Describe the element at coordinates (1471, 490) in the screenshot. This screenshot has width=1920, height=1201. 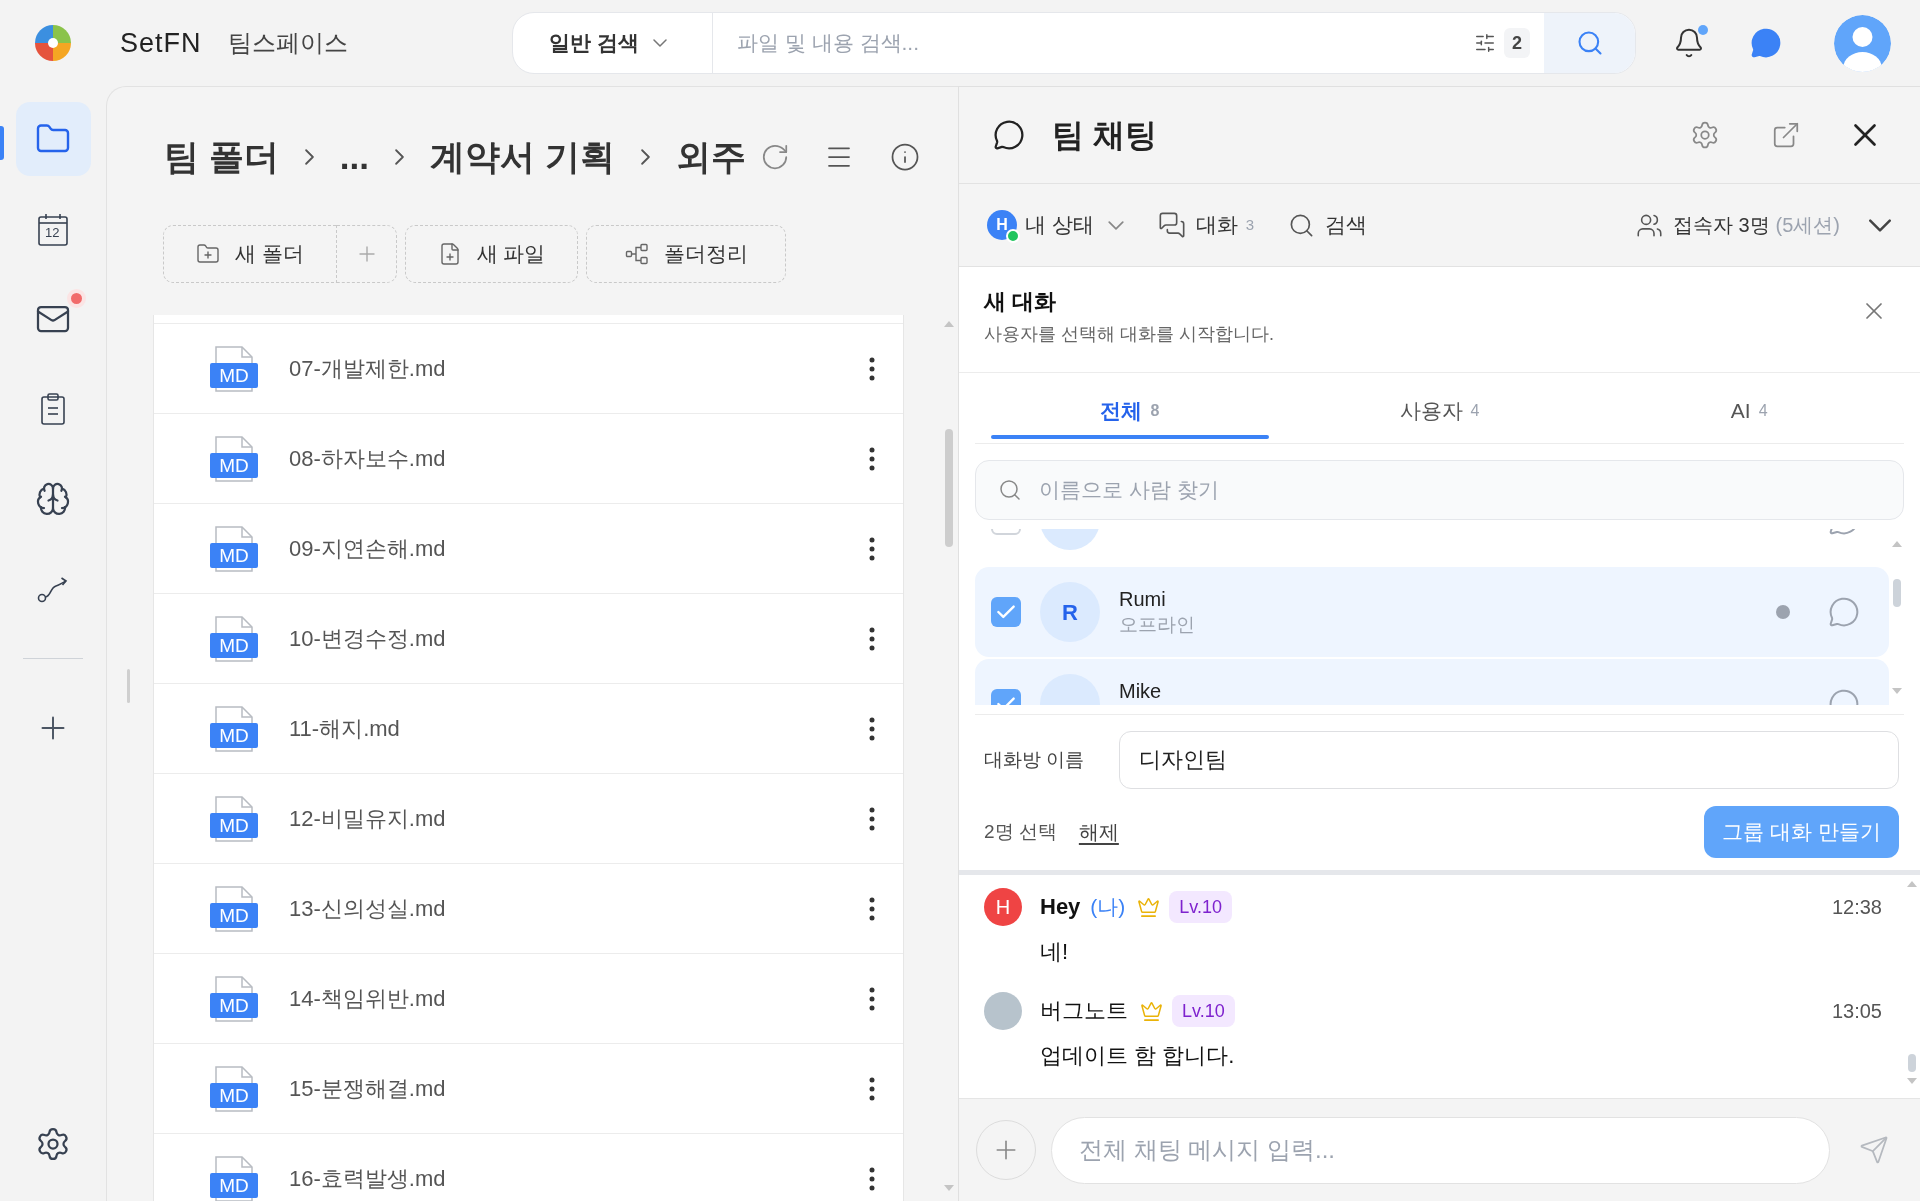
I see `people-search-input: 이름으로 사람 찾기` at that location.